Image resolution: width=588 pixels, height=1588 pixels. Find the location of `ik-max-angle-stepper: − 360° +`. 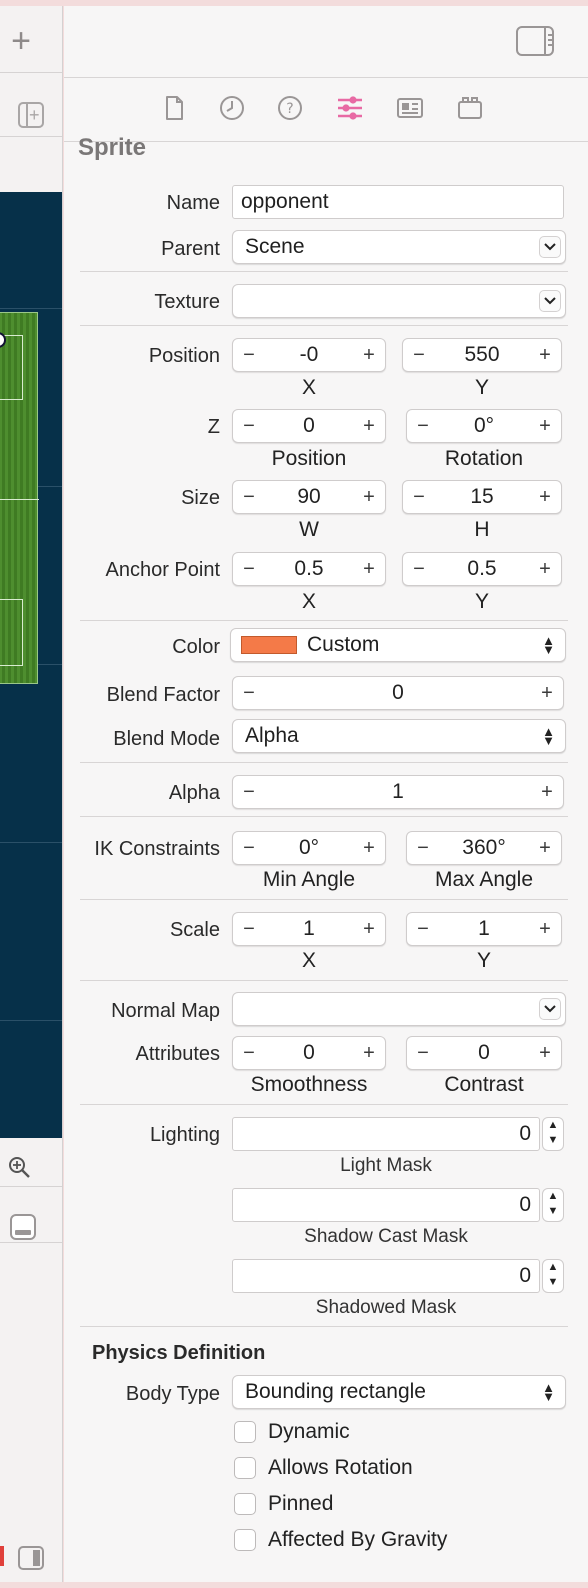

ik-max-angle-stepper: − 360° + is located at coordinates (484, 848).